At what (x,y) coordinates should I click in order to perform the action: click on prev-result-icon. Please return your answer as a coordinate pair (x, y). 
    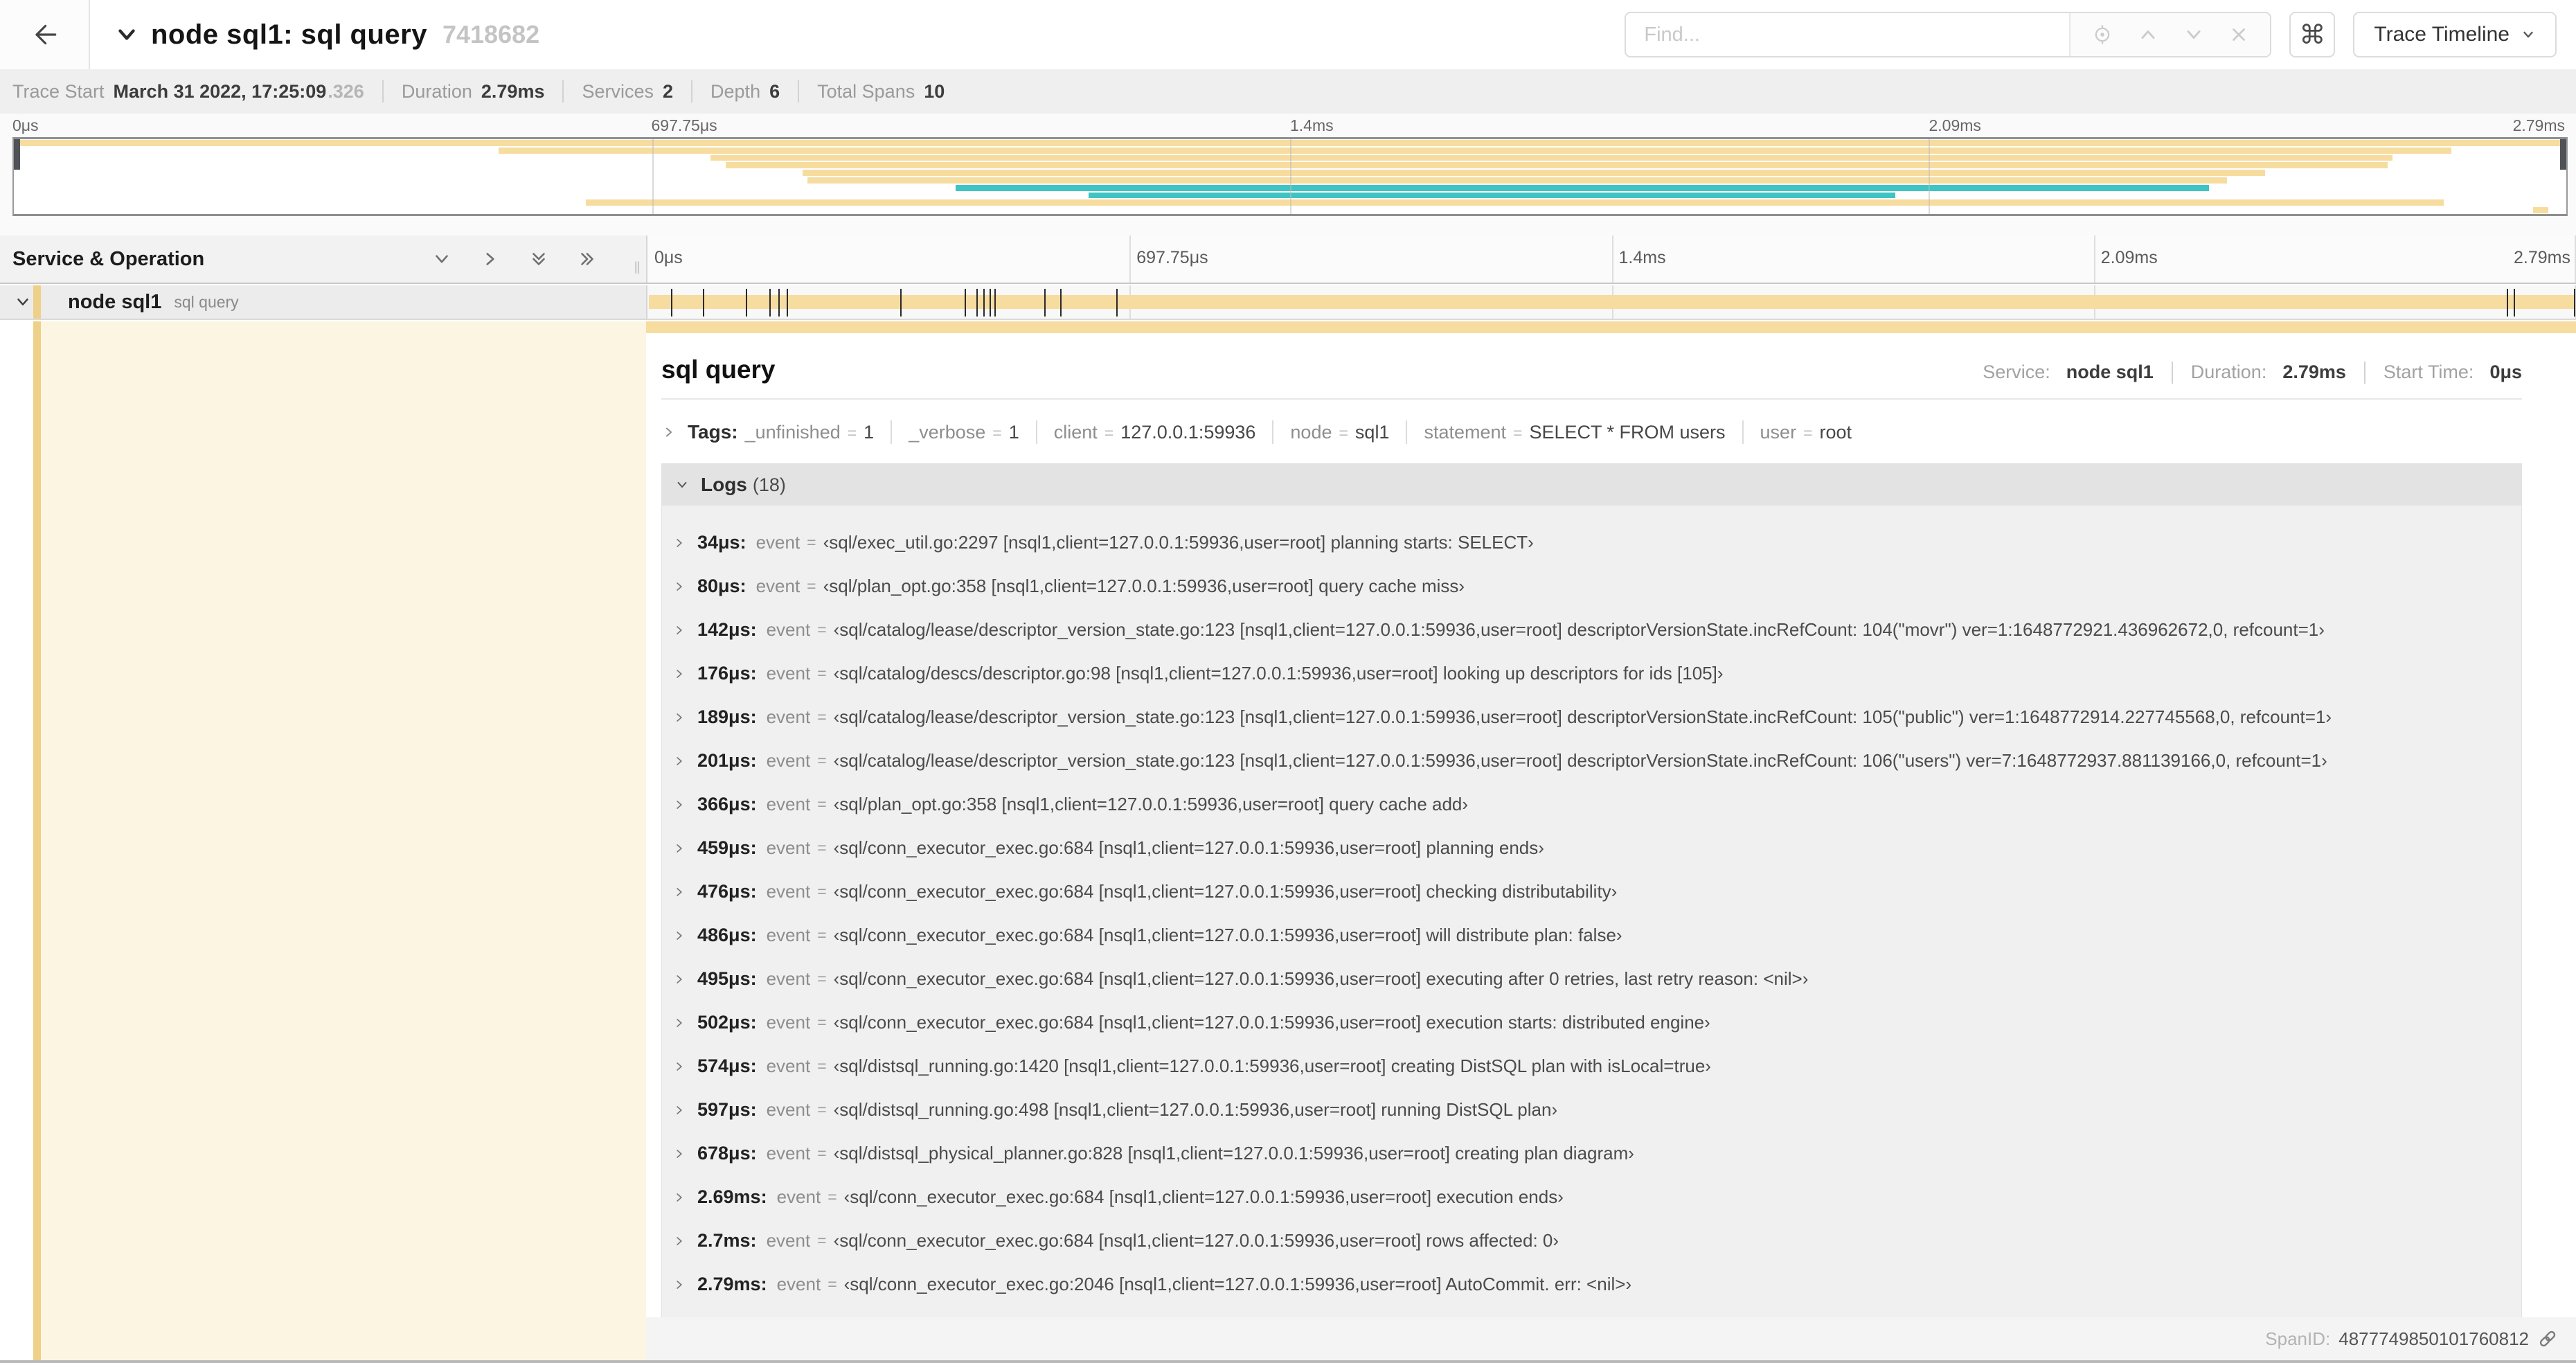
    Looking at the image, I should click on (2148, 35).